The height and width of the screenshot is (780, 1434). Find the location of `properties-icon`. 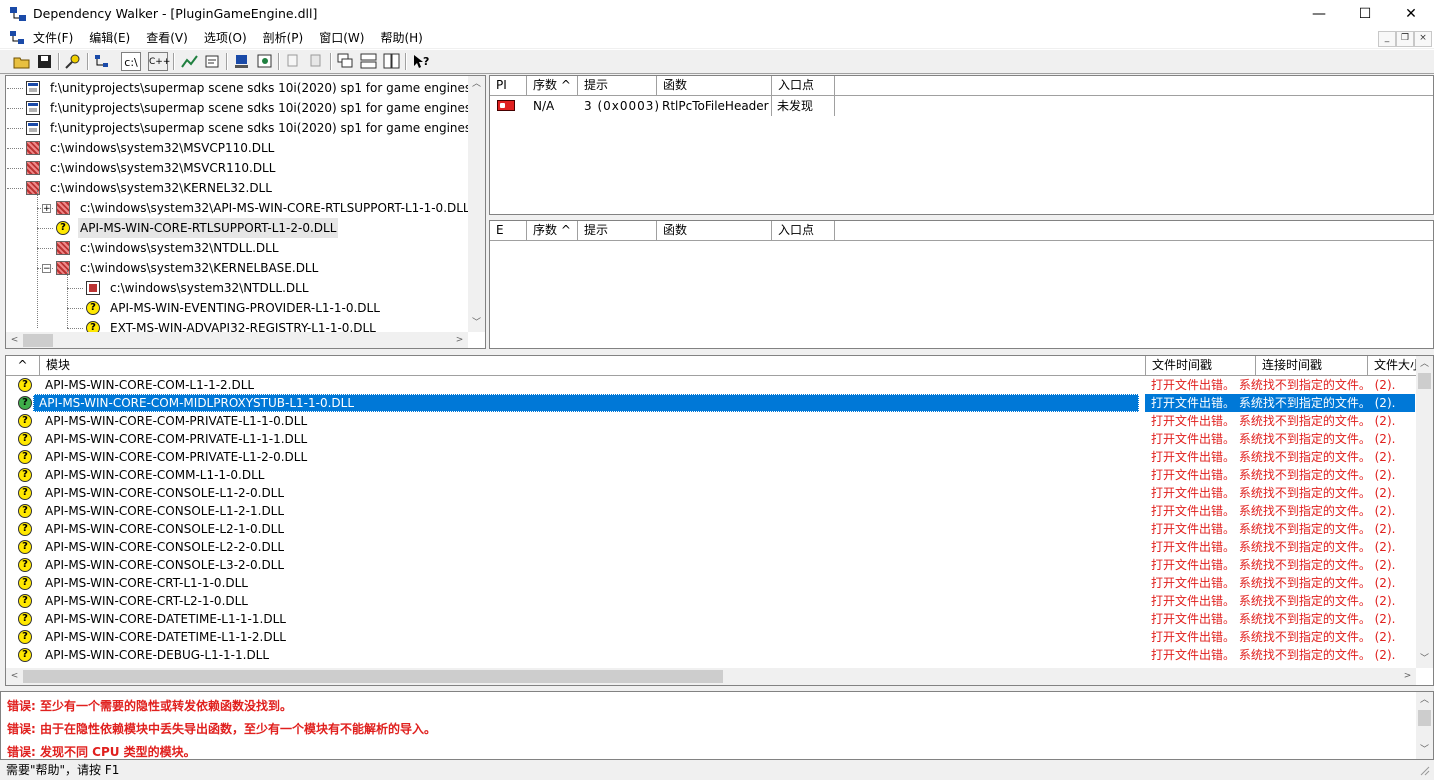

properties-icon is located at coordinates (213, 61).